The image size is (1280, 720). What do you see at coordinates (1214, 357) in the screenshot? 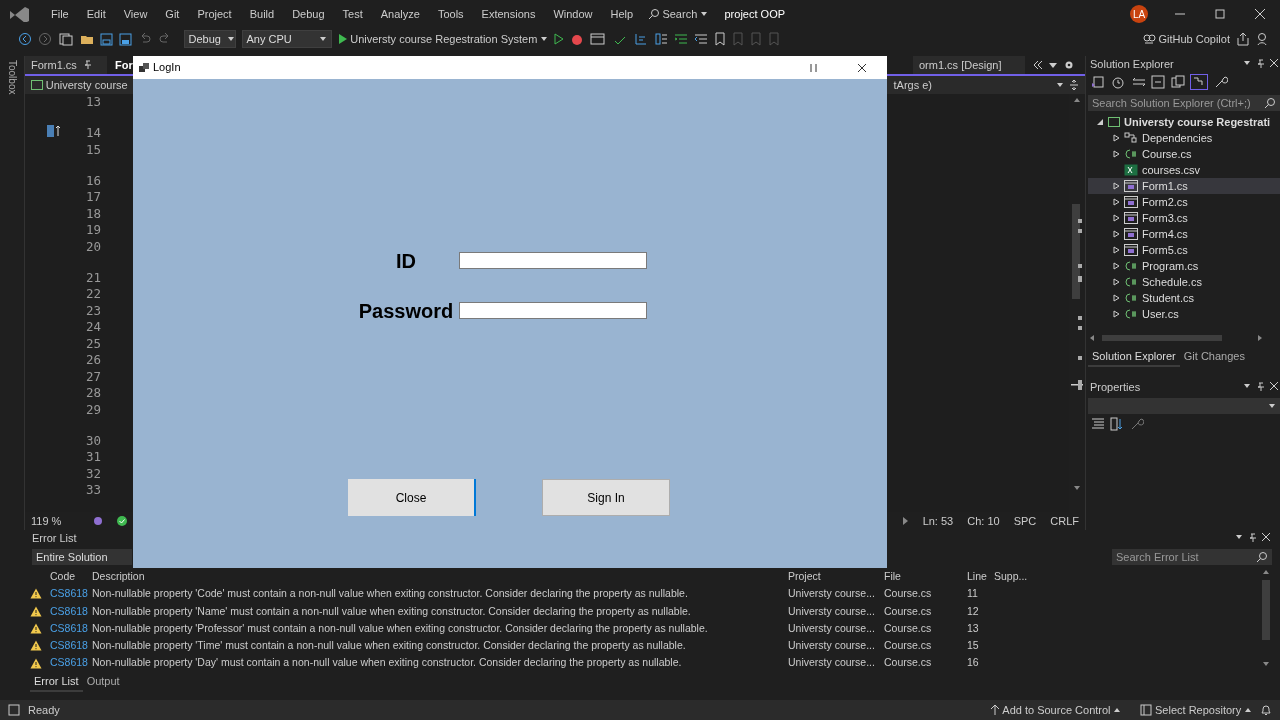
I see `panel-tab: Git Changes` at bounding box center [1214, 357].